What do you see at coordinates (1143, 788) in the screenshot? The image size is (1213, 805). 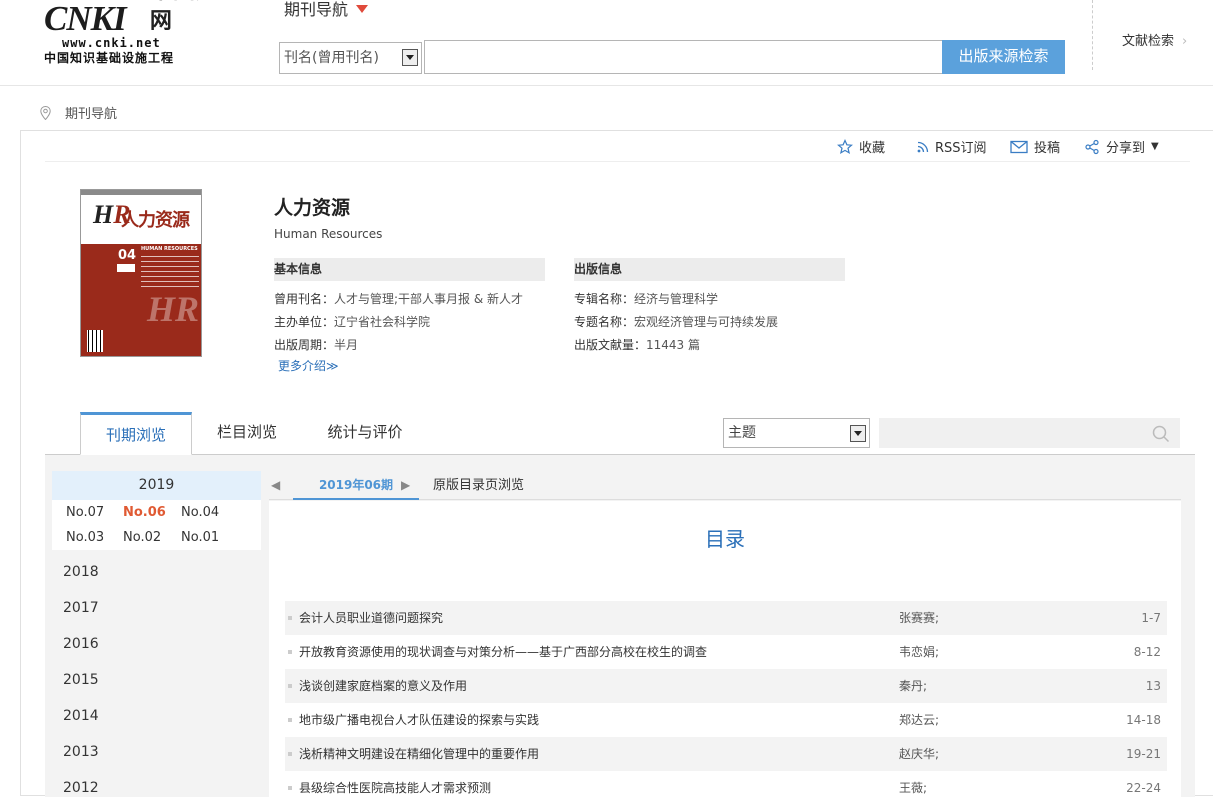 I see `page-range: 22-24` at bounding box center [1143, 788].